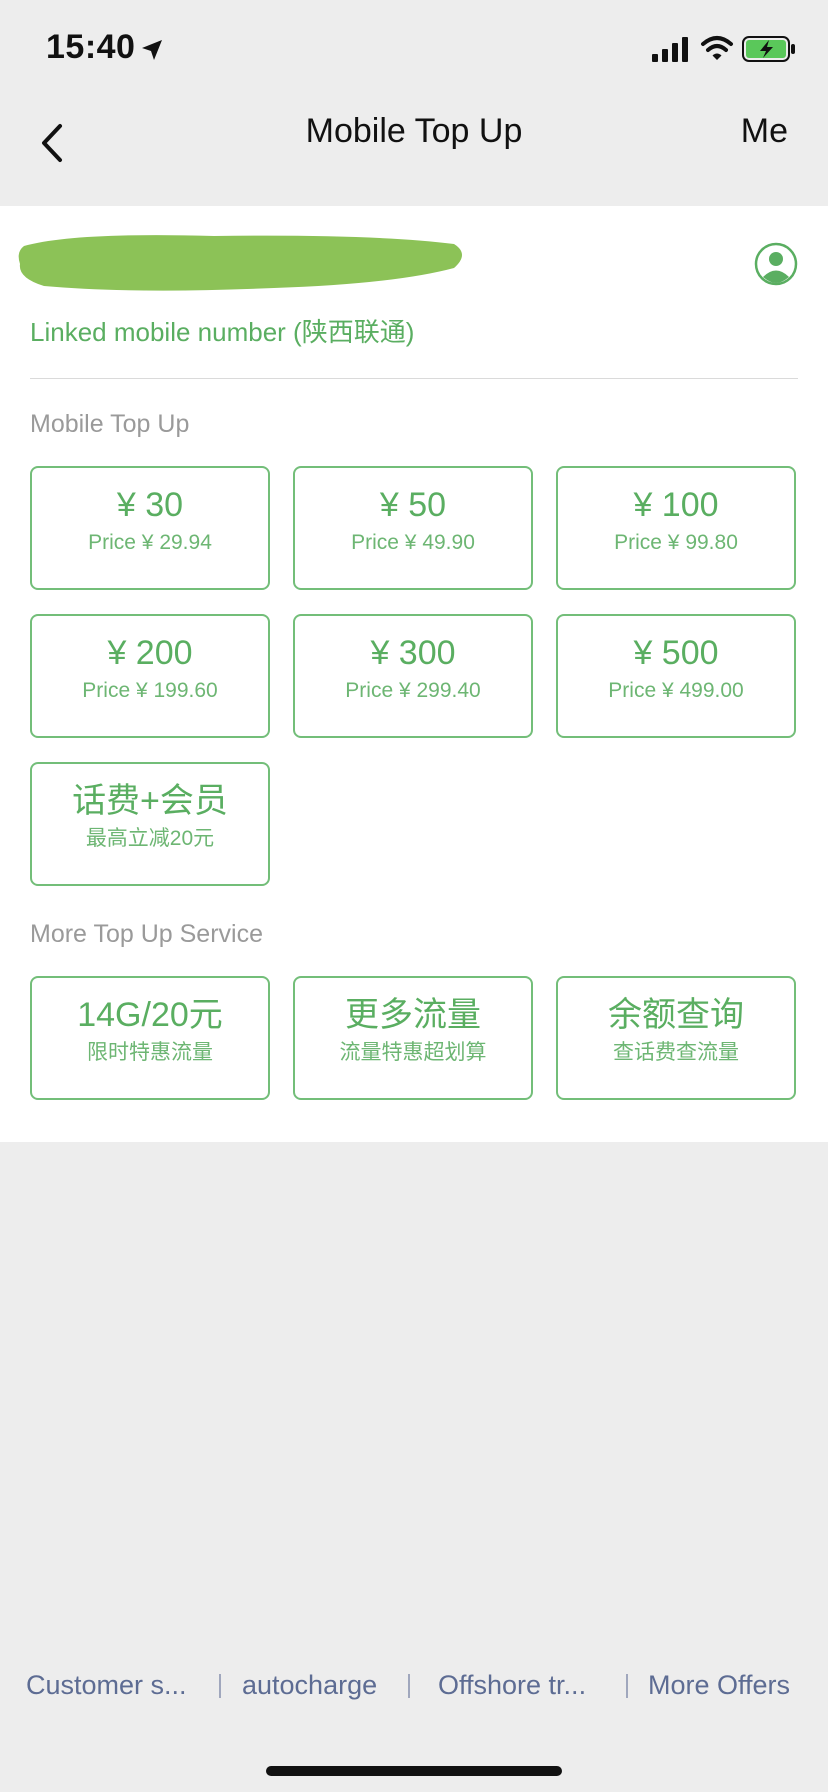  Describe the element at coordinates (676, 1038) in the screenshot. I see `service-option-balance: 余额查询 查话费查流量` at that location.